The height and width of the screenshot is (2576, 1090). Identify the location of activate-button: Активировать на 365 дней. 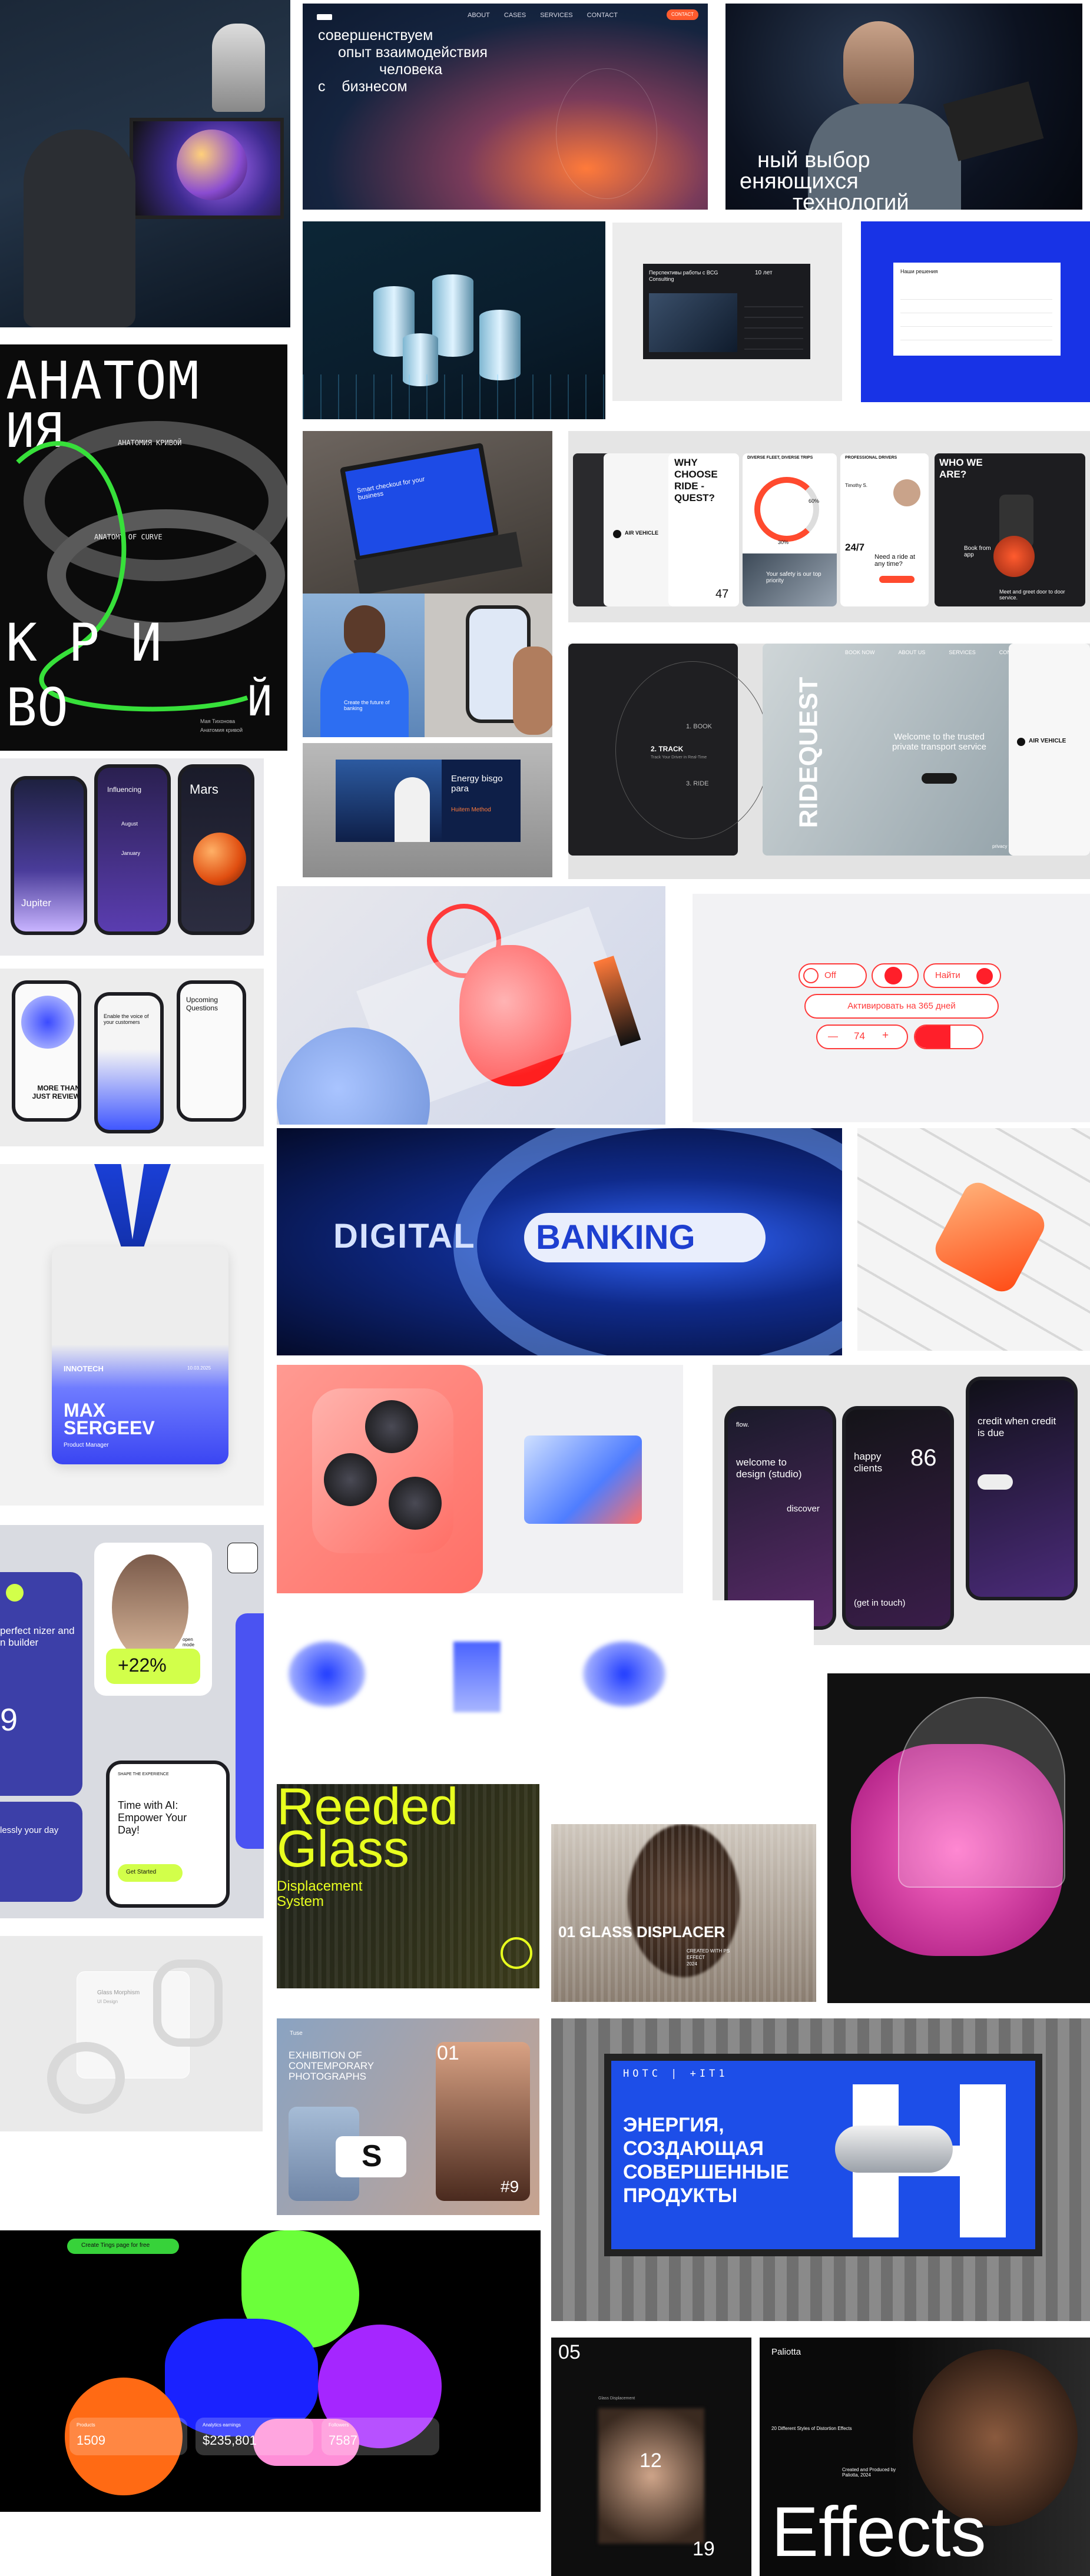
(901, 1007).